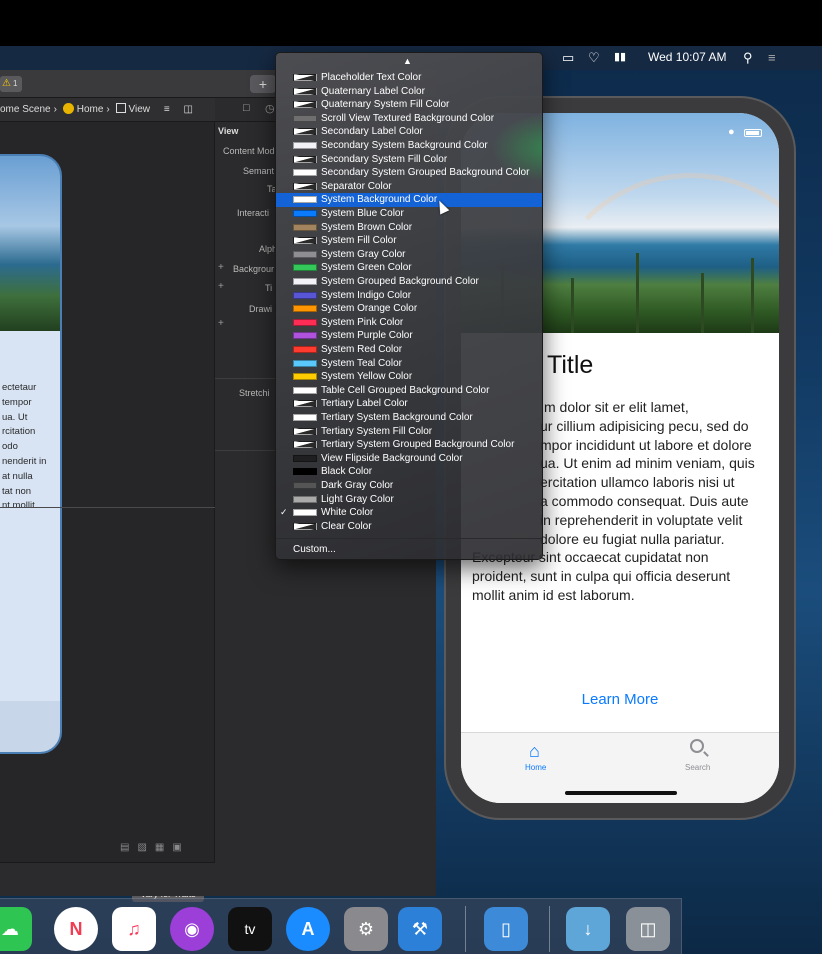  Describe the element at coordinates (409, 527) in the screenshot. I see `menu-item-clear-color: Clear Color` at that location.